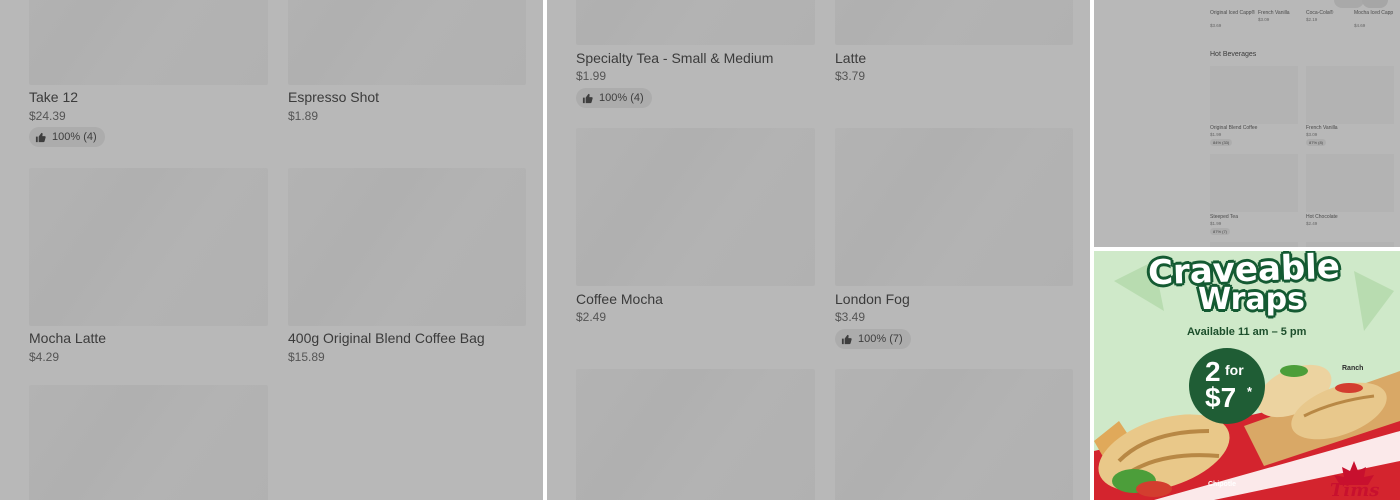 This screenshot has width=1400, height=500. I want to click on item-price: $4.29, so click(44, 357).